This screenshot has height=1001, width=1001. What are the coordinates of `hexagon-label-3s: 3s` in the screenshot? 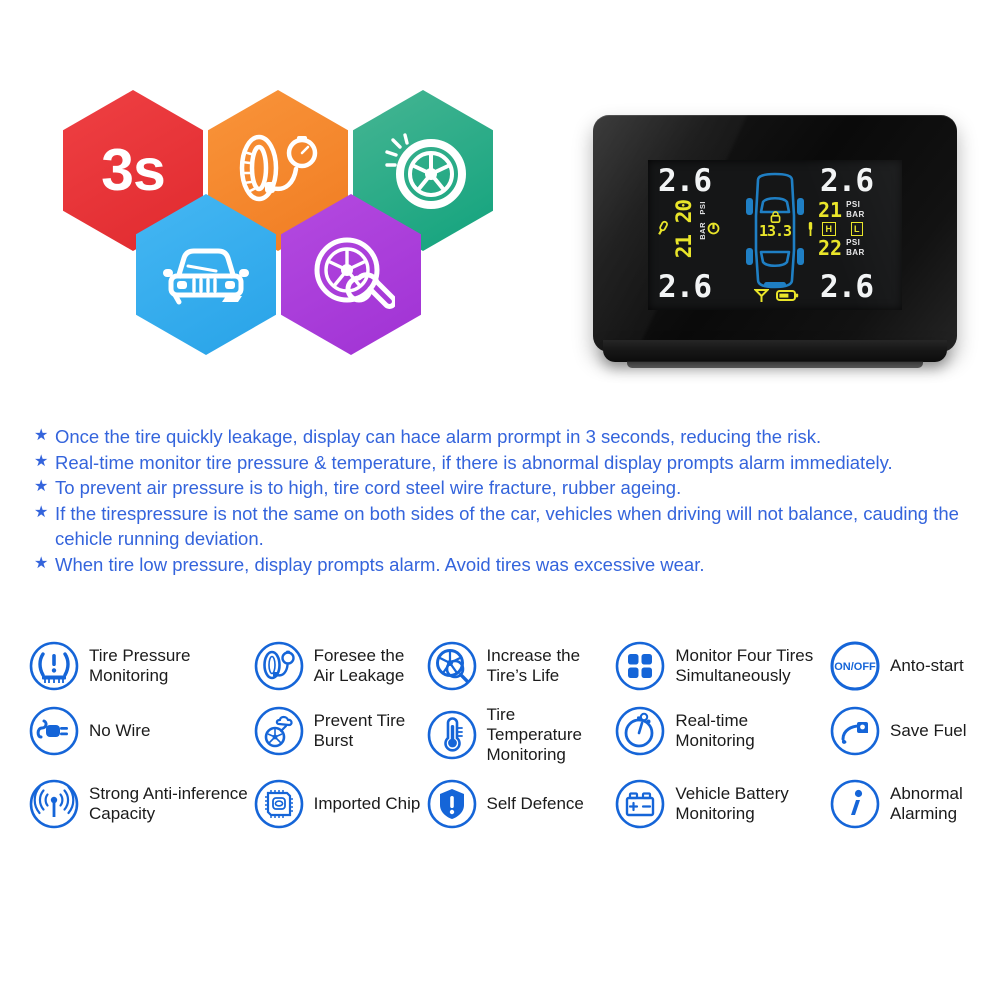 It's located at (133, 170).